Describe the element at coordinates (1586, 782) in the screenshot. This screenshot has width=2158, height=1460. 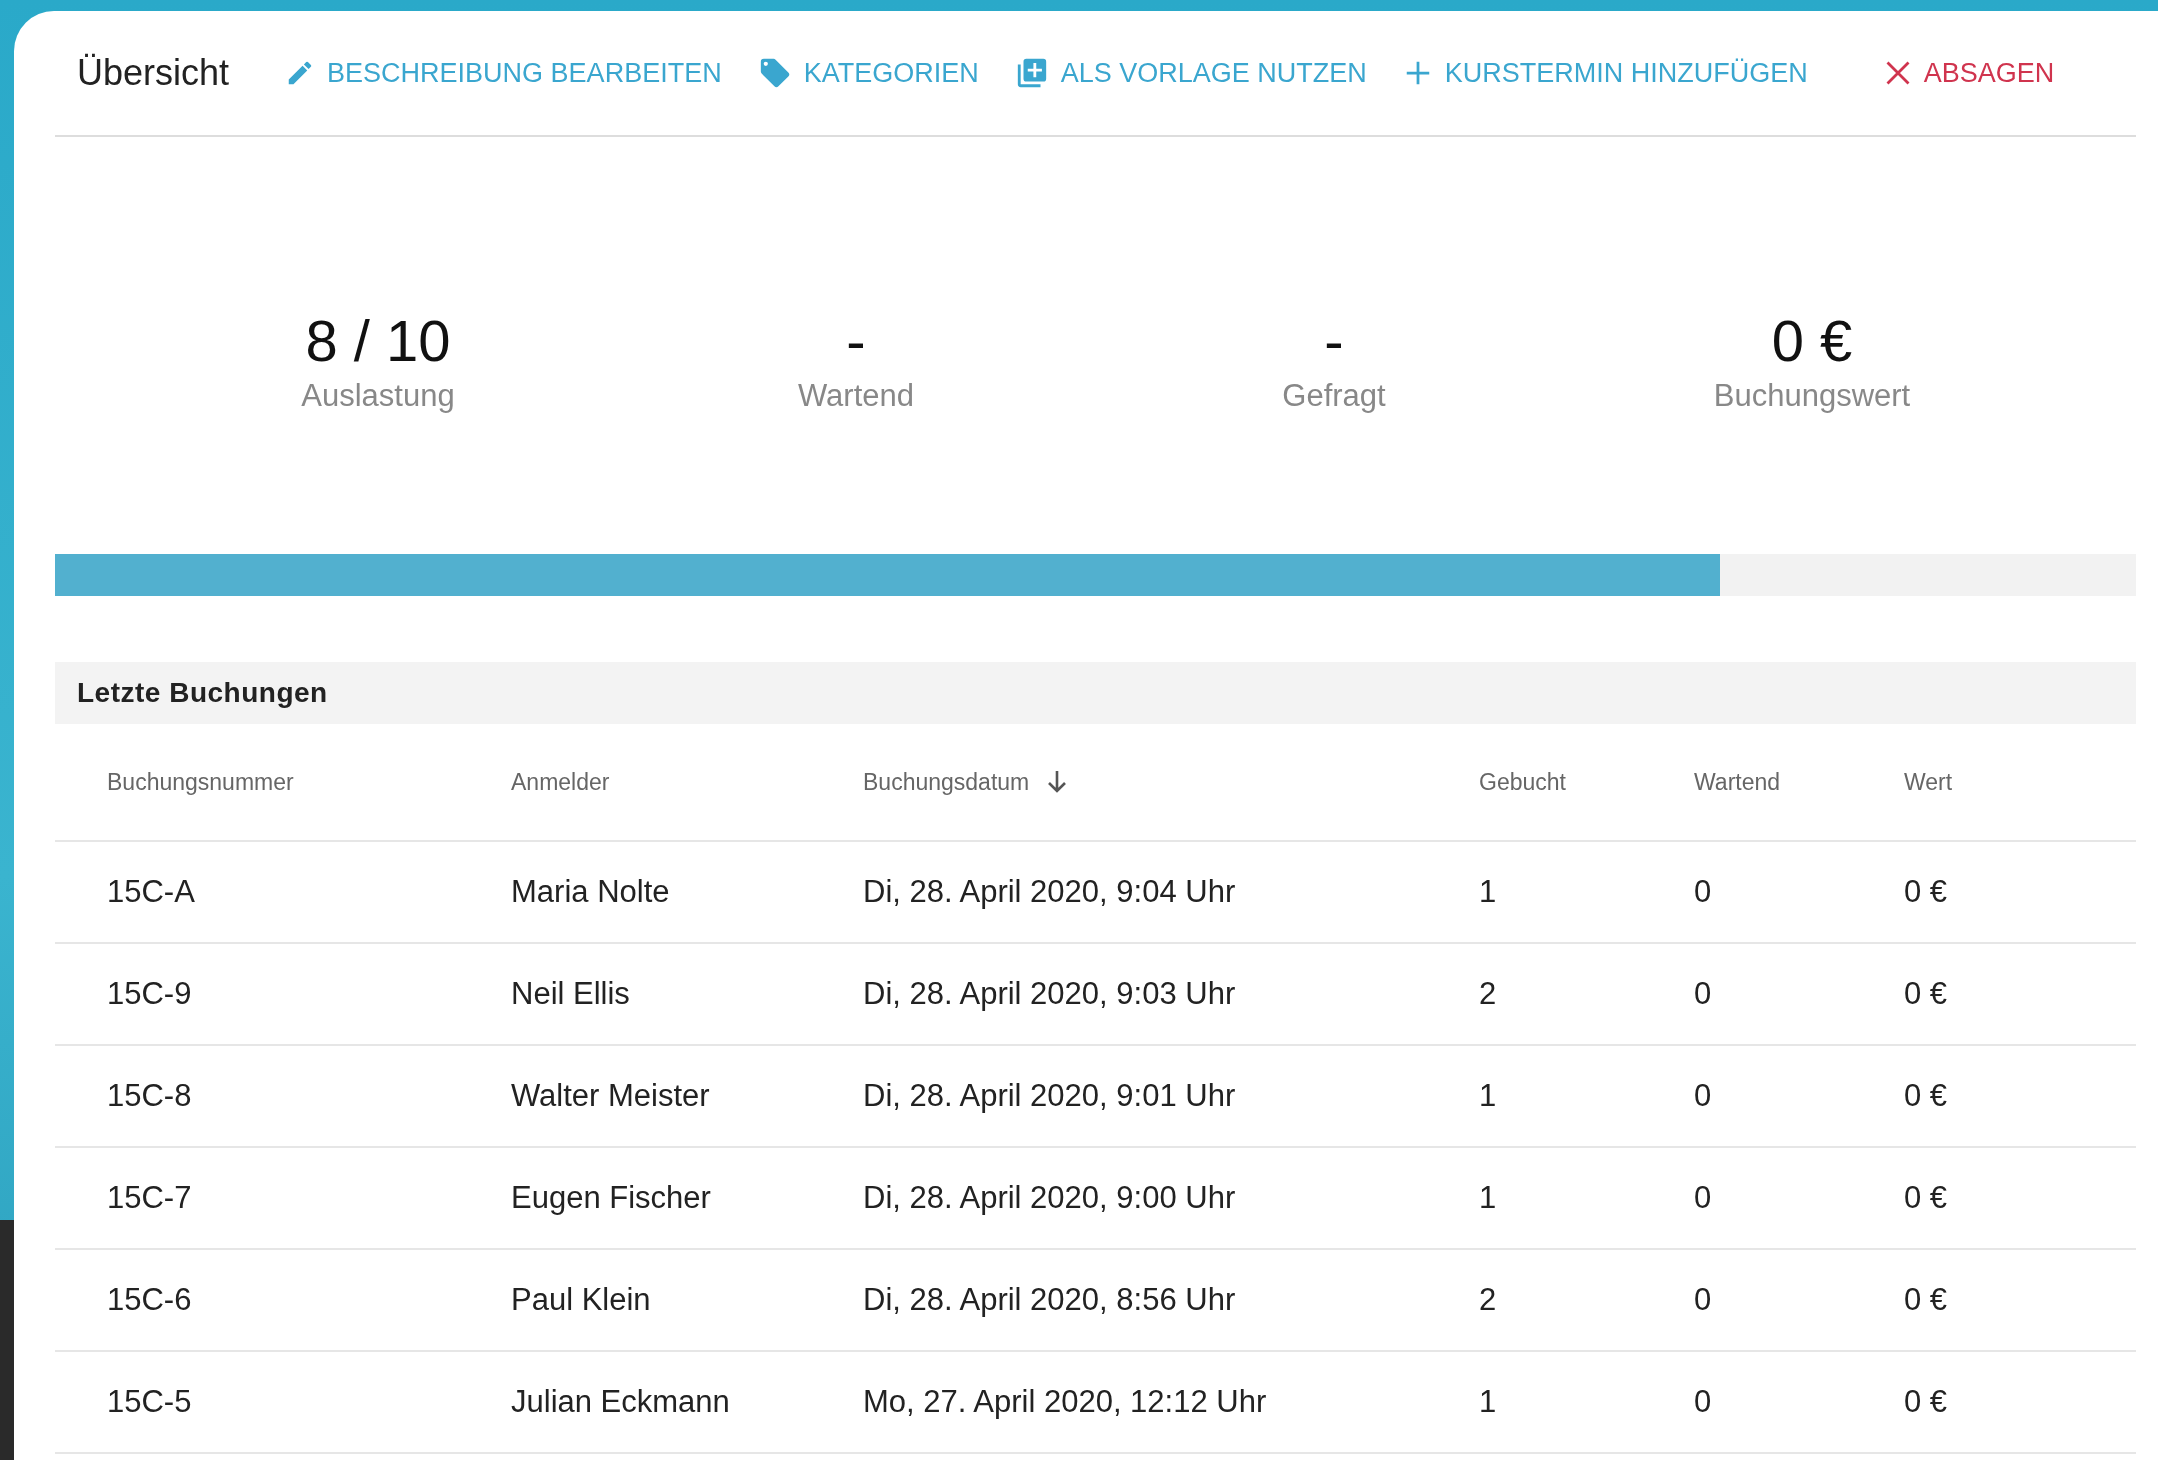
I see `column-header: Gebucht` at that location.